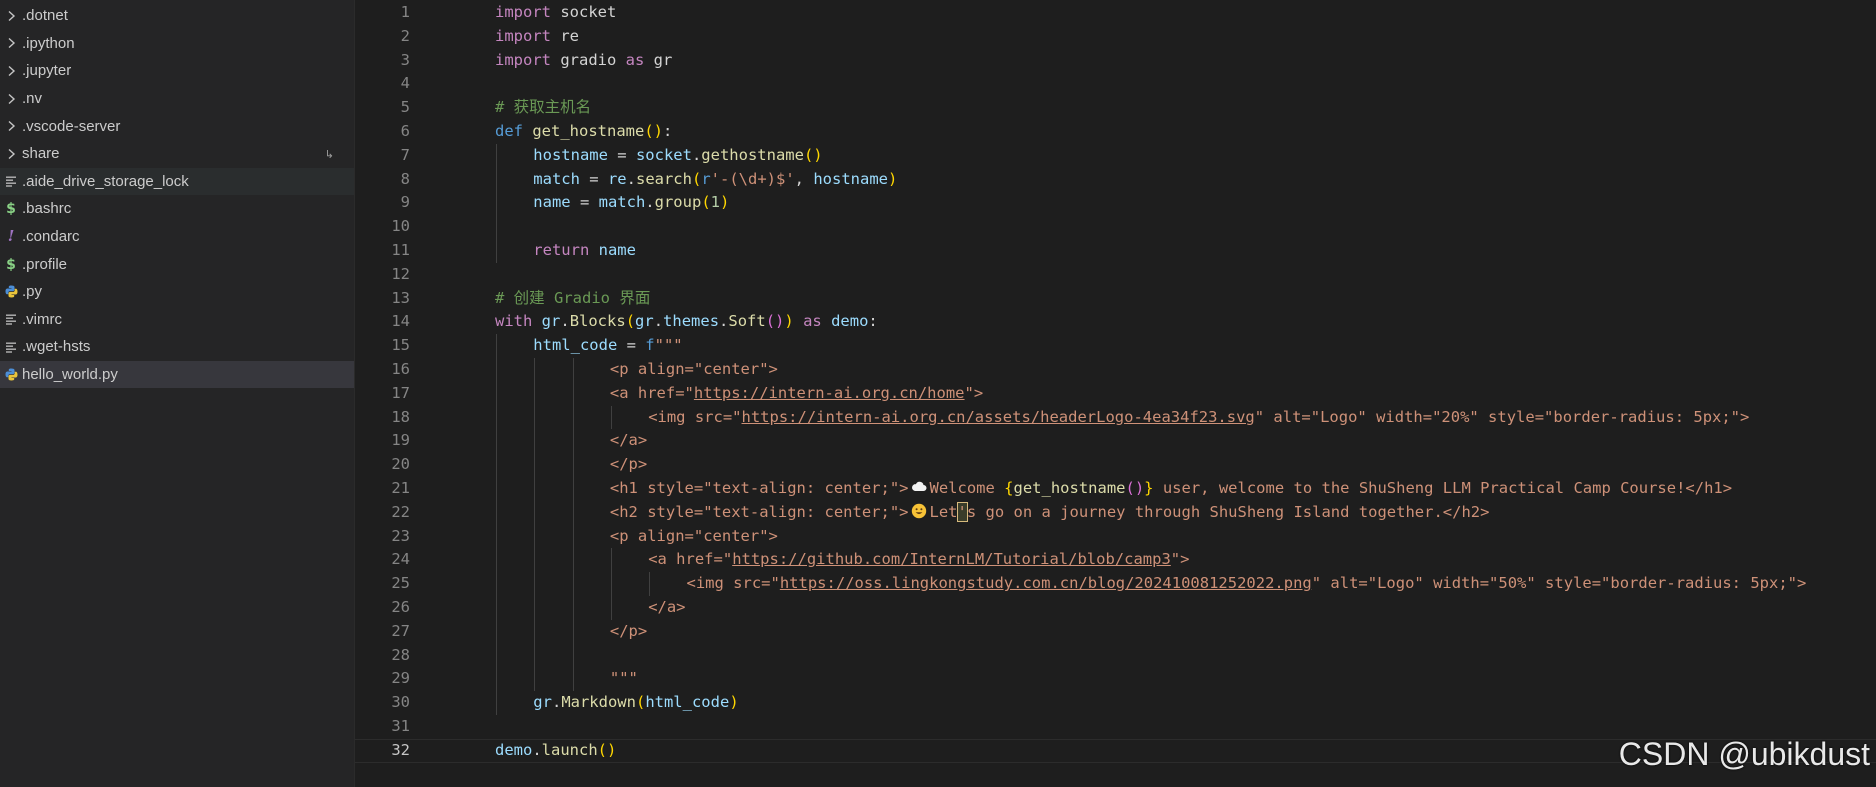 The width and height of the screenshot is (1876, 787). Describe the element at coordinates (47, 71) in the screenshot. I see `tree-item-label: .jupyter` at that location.